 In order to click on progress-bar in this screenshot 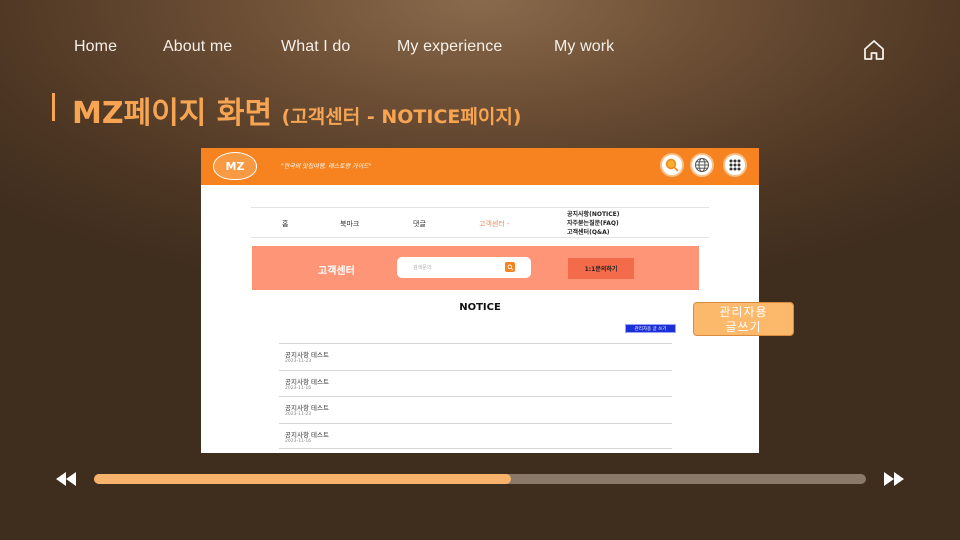, I will do `click(480, 479)`.